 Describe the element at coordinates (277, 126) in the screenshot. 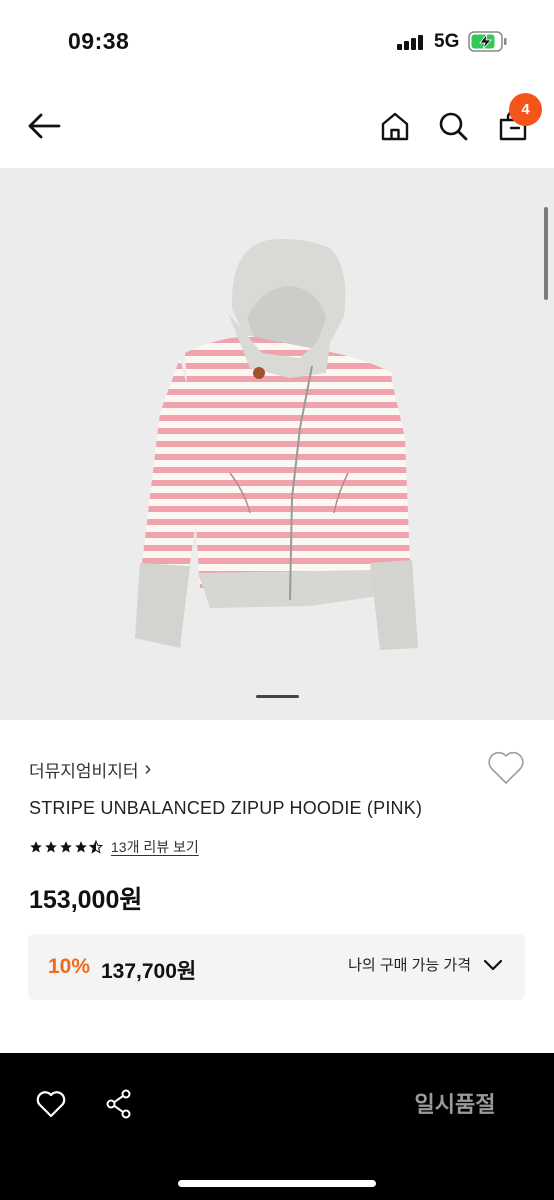

I see `top-navigation` at that location.